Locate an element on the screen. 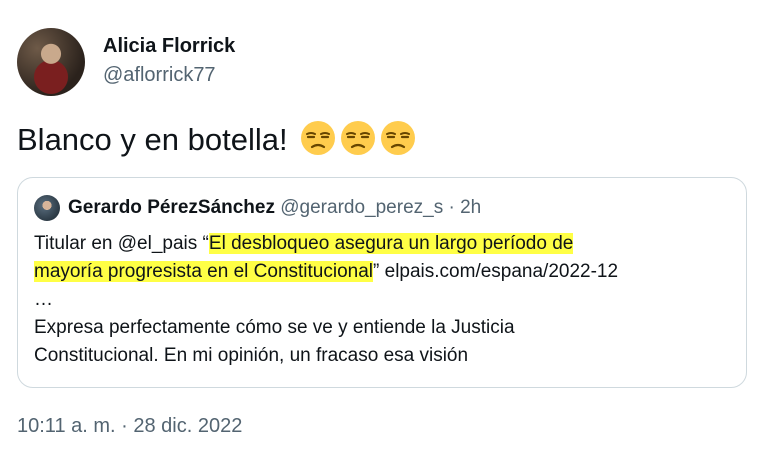 The height and width of the screenshot is (459, 766). tweet-timestamp: 10:11 a. m. · 28 dic. 2022 is located at coordinates (129, 426).